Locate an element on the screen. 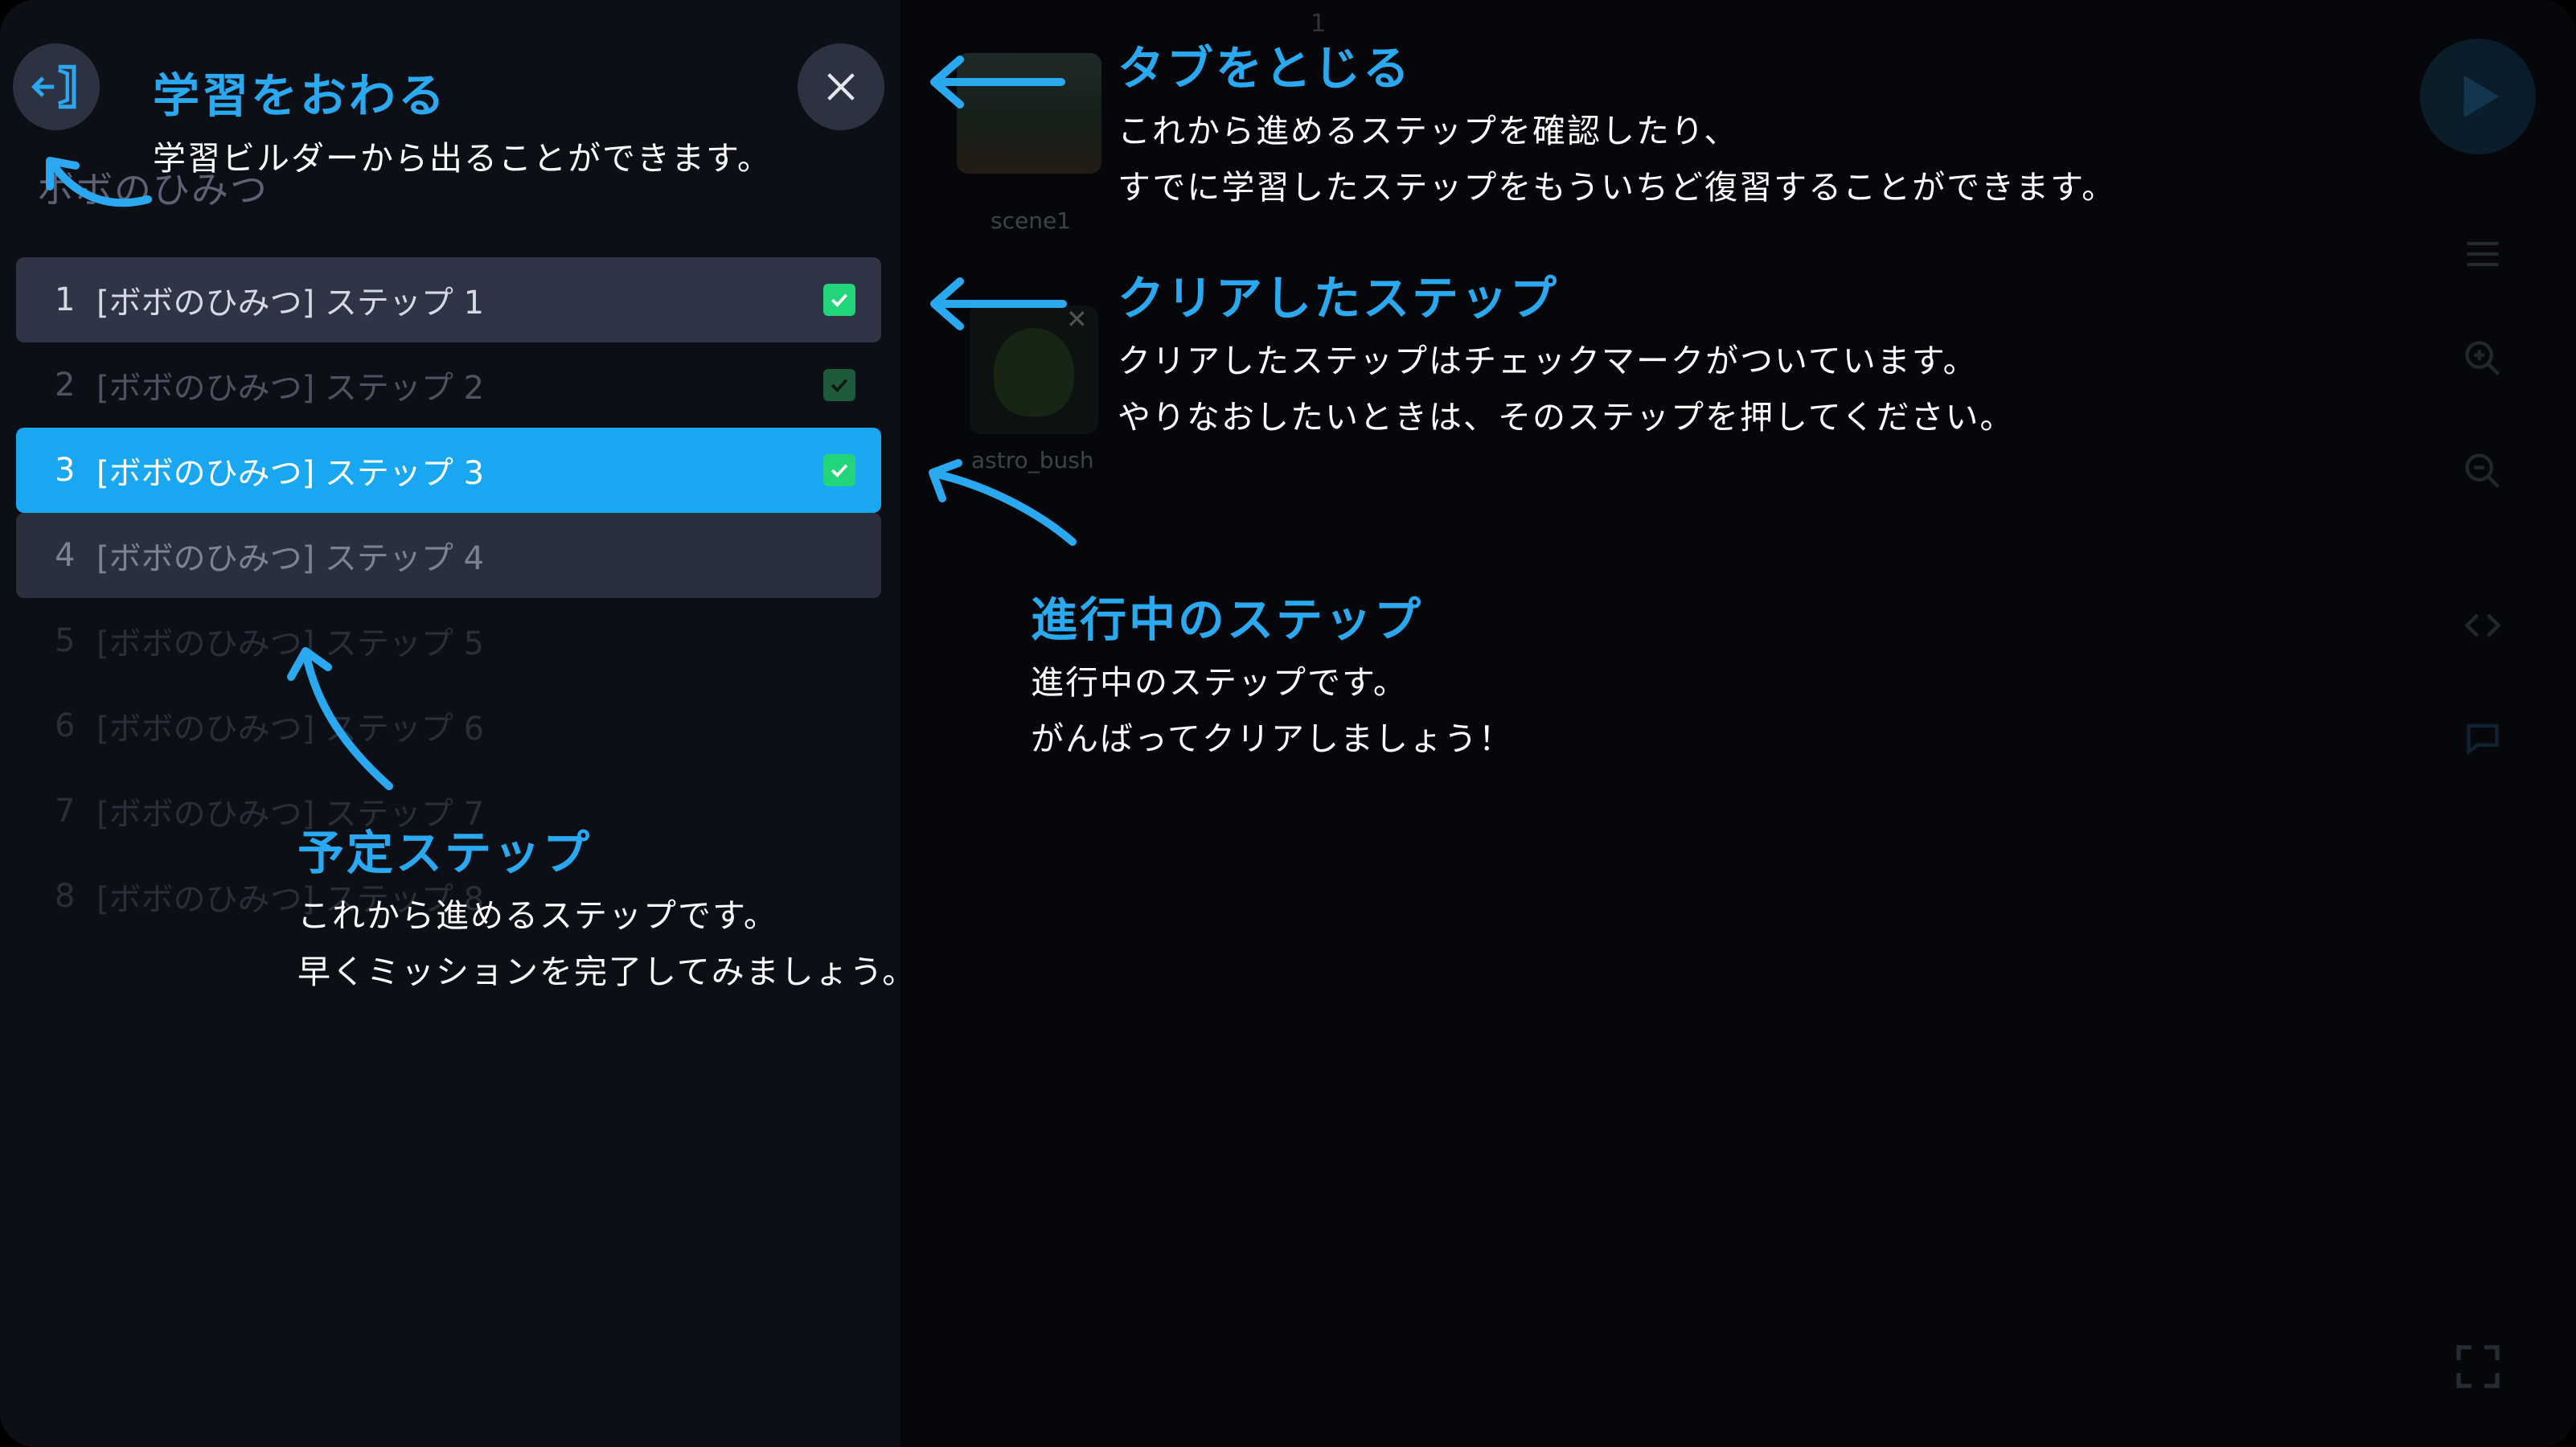 This screenshot has height=1447, width=2576. annotation-line: 学習ビルダーから出ることができます。 is located at coordinates (463, 158).